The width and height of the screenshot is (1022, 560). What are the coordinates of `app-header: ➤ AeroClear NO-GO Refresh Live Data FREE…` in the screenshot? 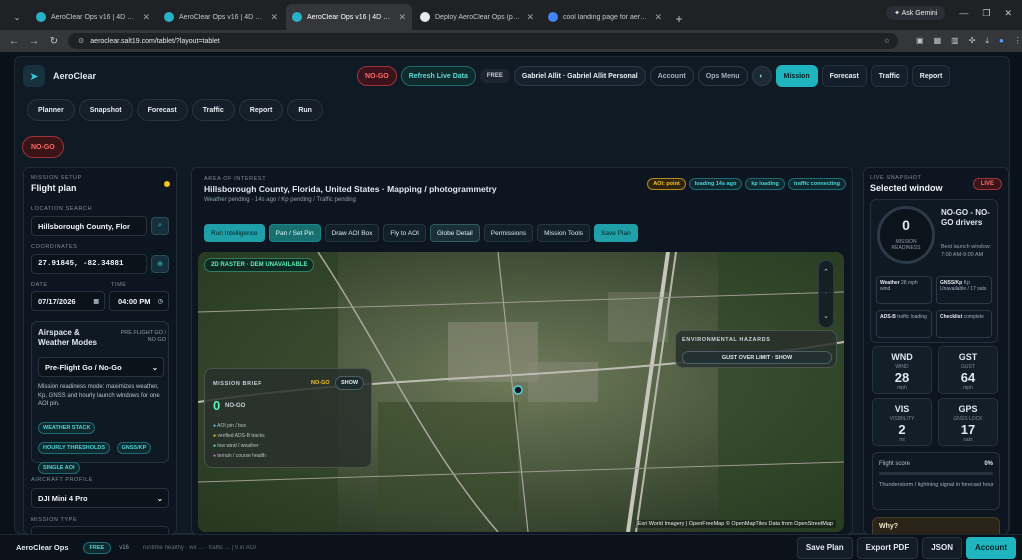 It's located at (512, 76).